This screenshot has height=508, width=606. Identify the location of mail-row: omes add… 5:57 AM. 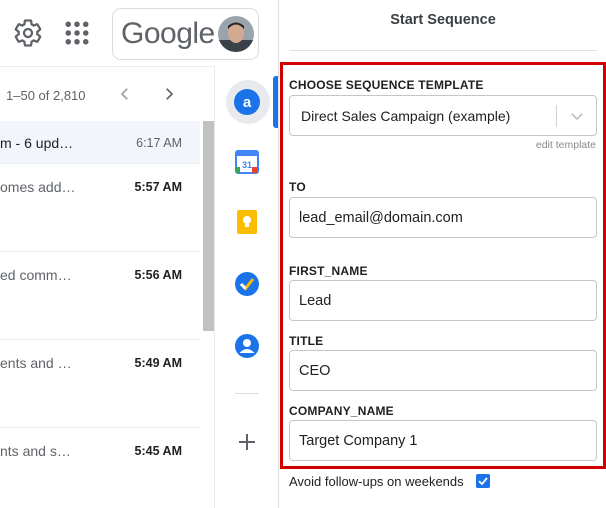
(100, 208).